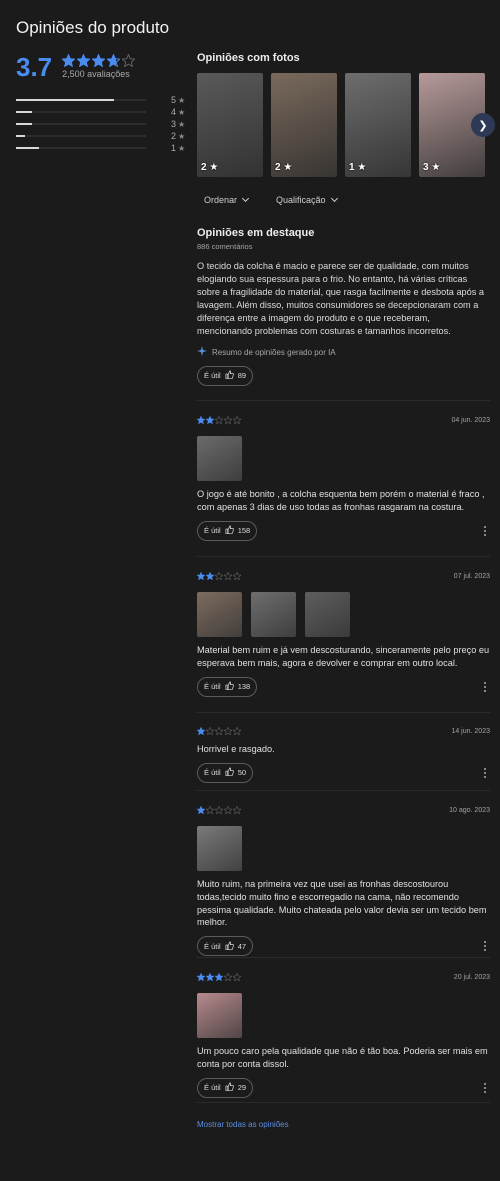  I want to click on rating-filter-label: Qualificação, so click(301, 200).